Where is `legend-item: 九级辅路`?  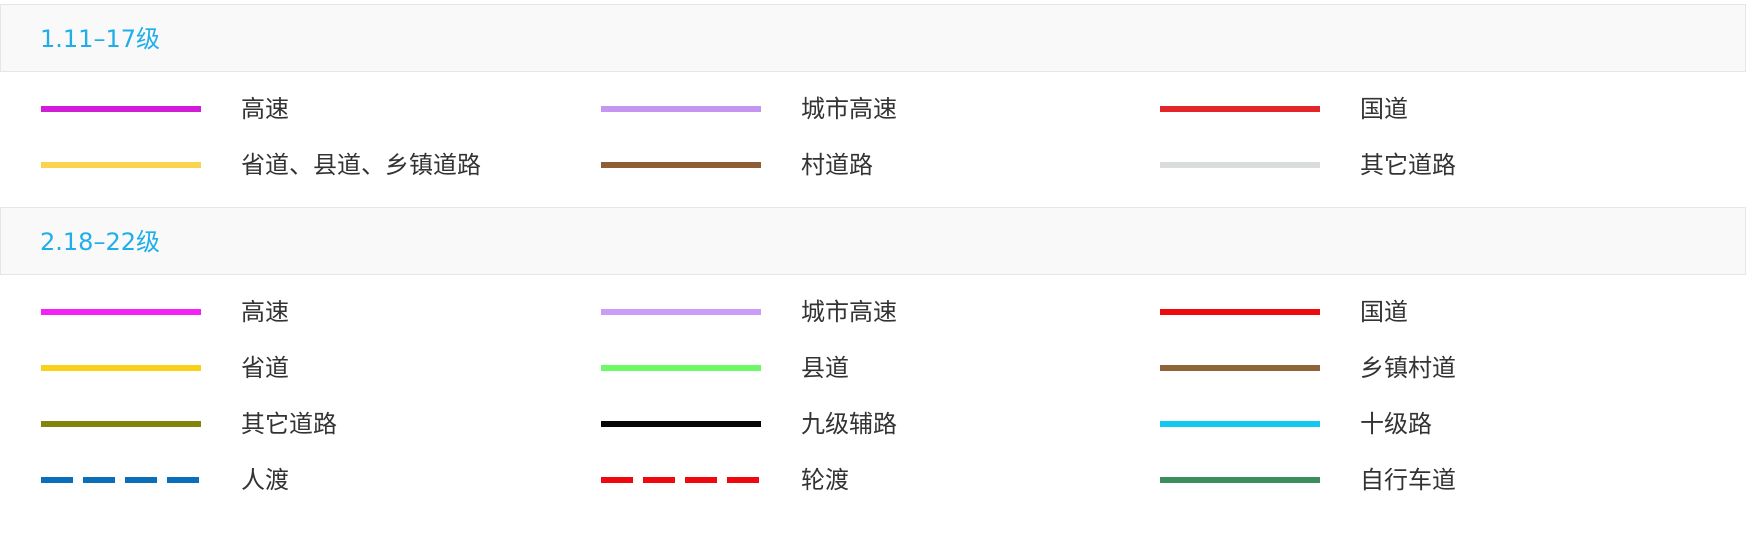
legend-item: 九级辅路 is located at coordinates (871, 424).